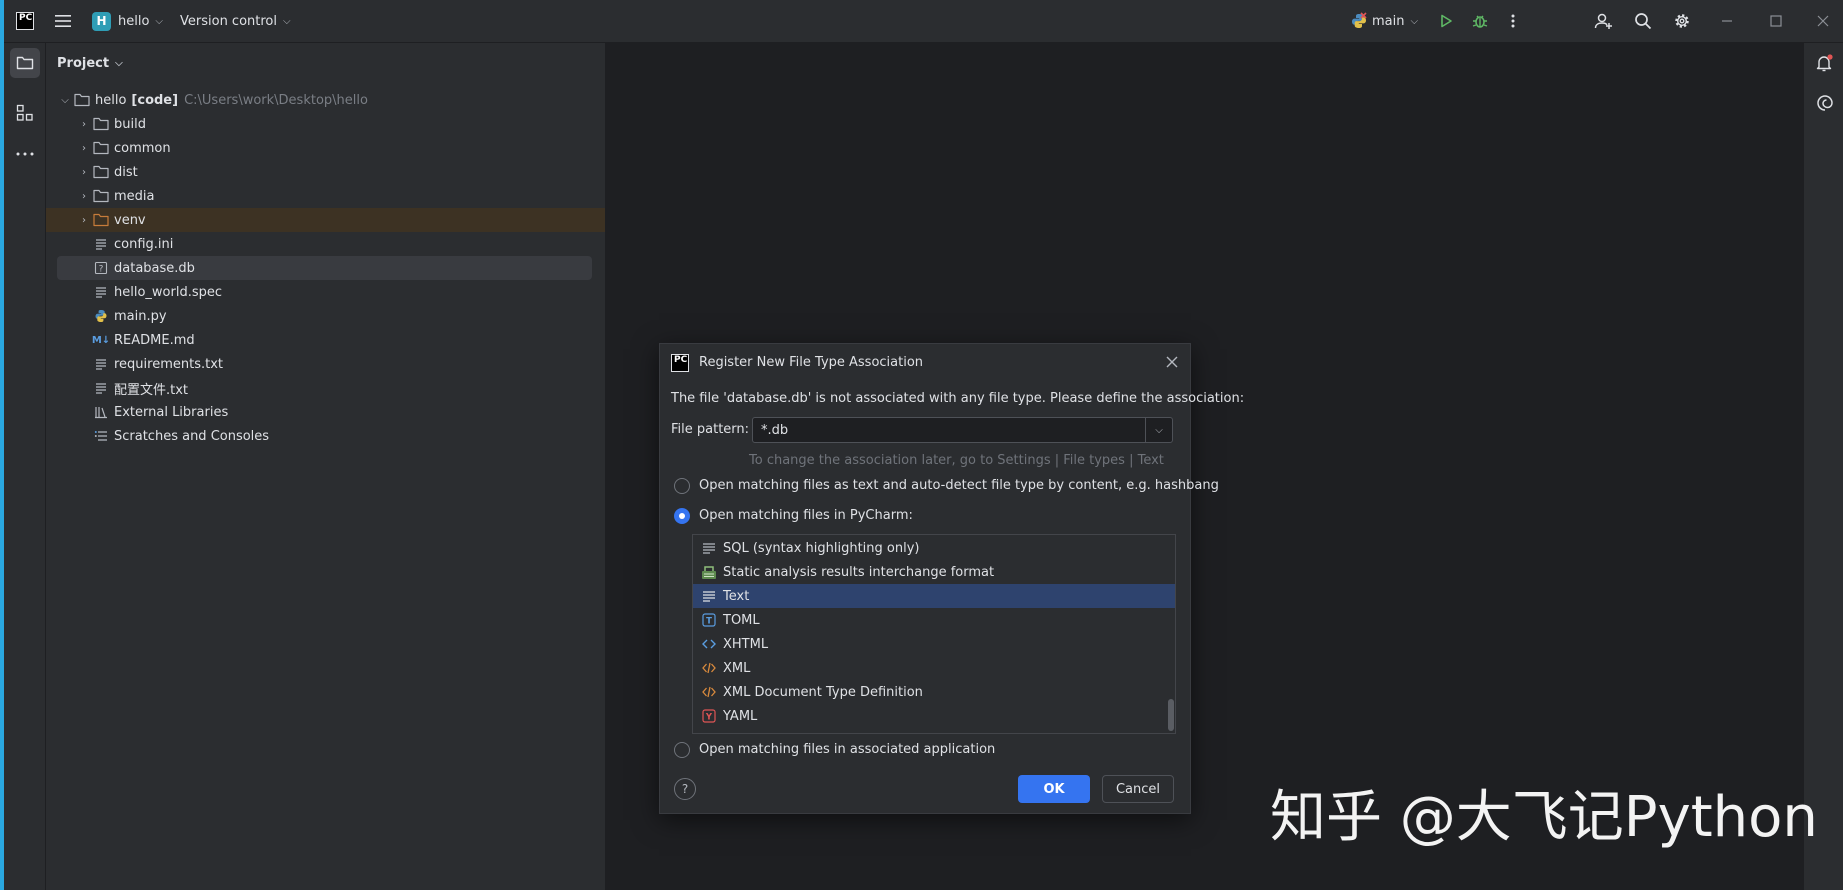  What do you see at coordinates (934, 548) in the screenshot?
I see `list-item: SQL (syntax highlighting only)` at bounding box center [934, 548].